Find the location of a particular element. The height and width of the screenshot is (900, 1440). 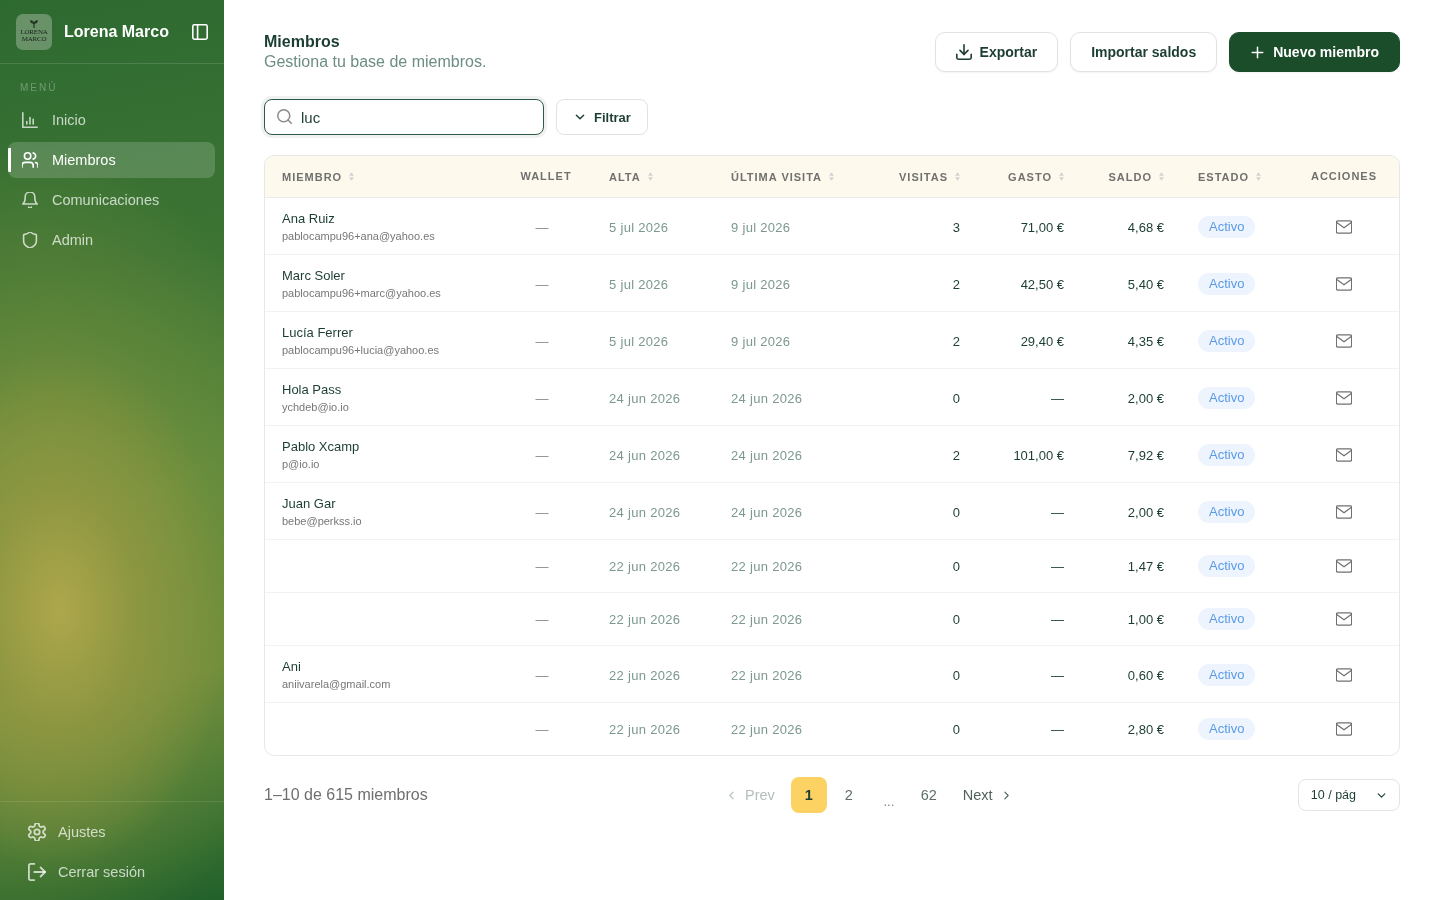

page-button: 2 is located at coordinates (848, 795).